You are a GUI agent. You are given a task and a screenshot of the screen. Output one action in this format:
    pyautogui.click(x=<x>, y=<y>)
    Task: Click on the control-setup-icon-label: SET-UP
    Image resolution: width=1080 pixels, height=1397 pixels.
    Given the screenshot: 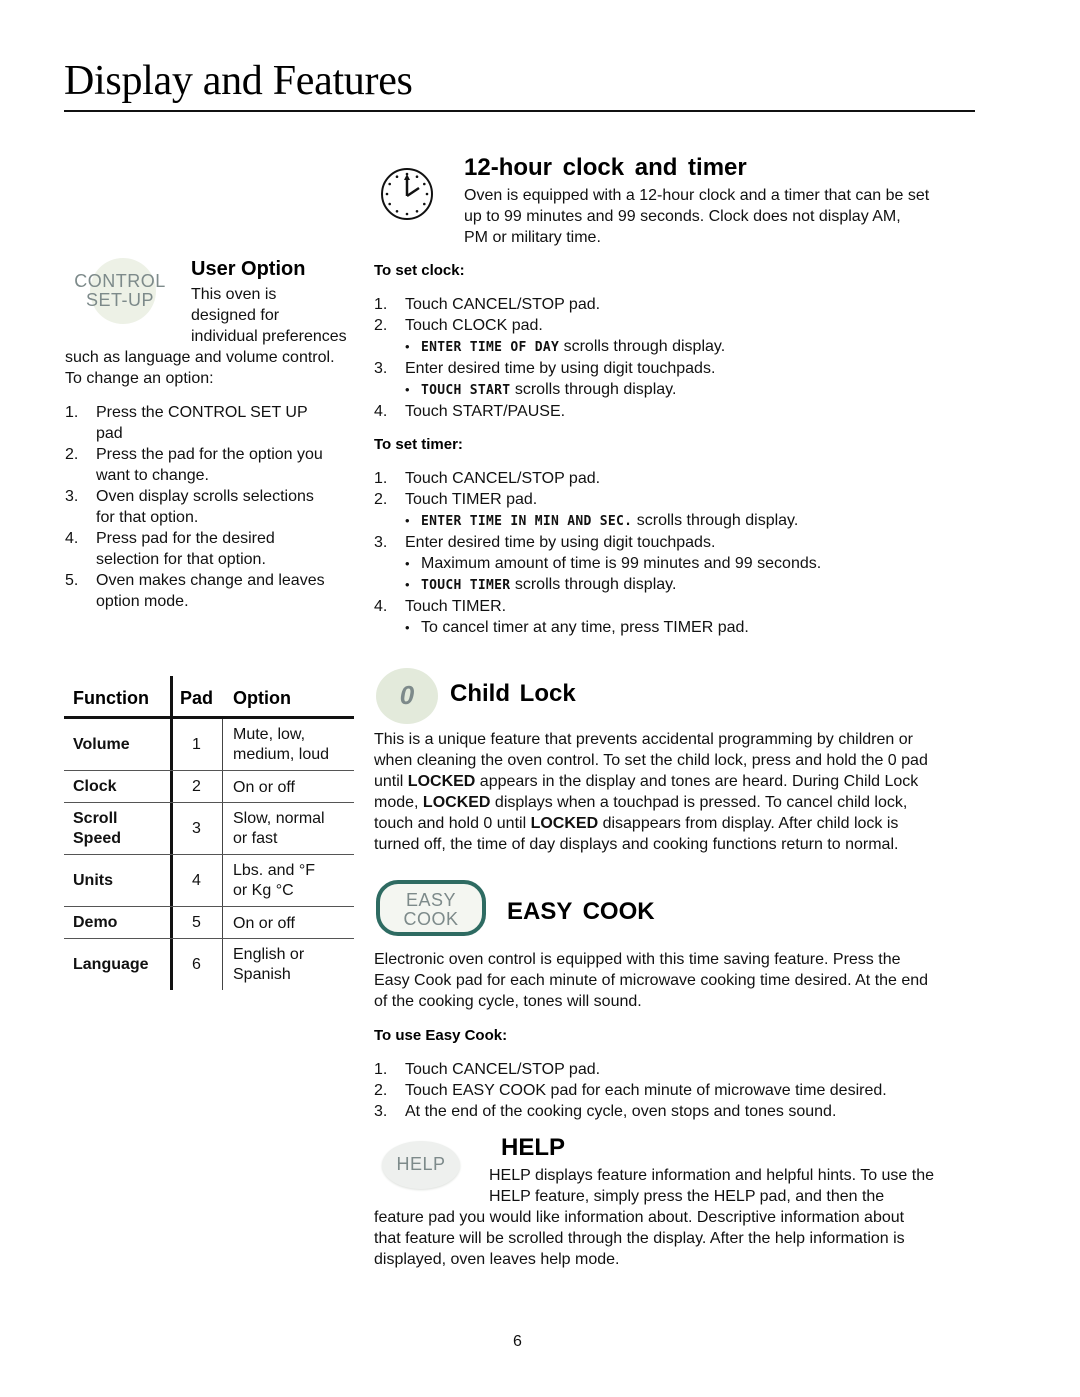 What is the action you would take?
    pyautogui.click(x=119, y=300)
    